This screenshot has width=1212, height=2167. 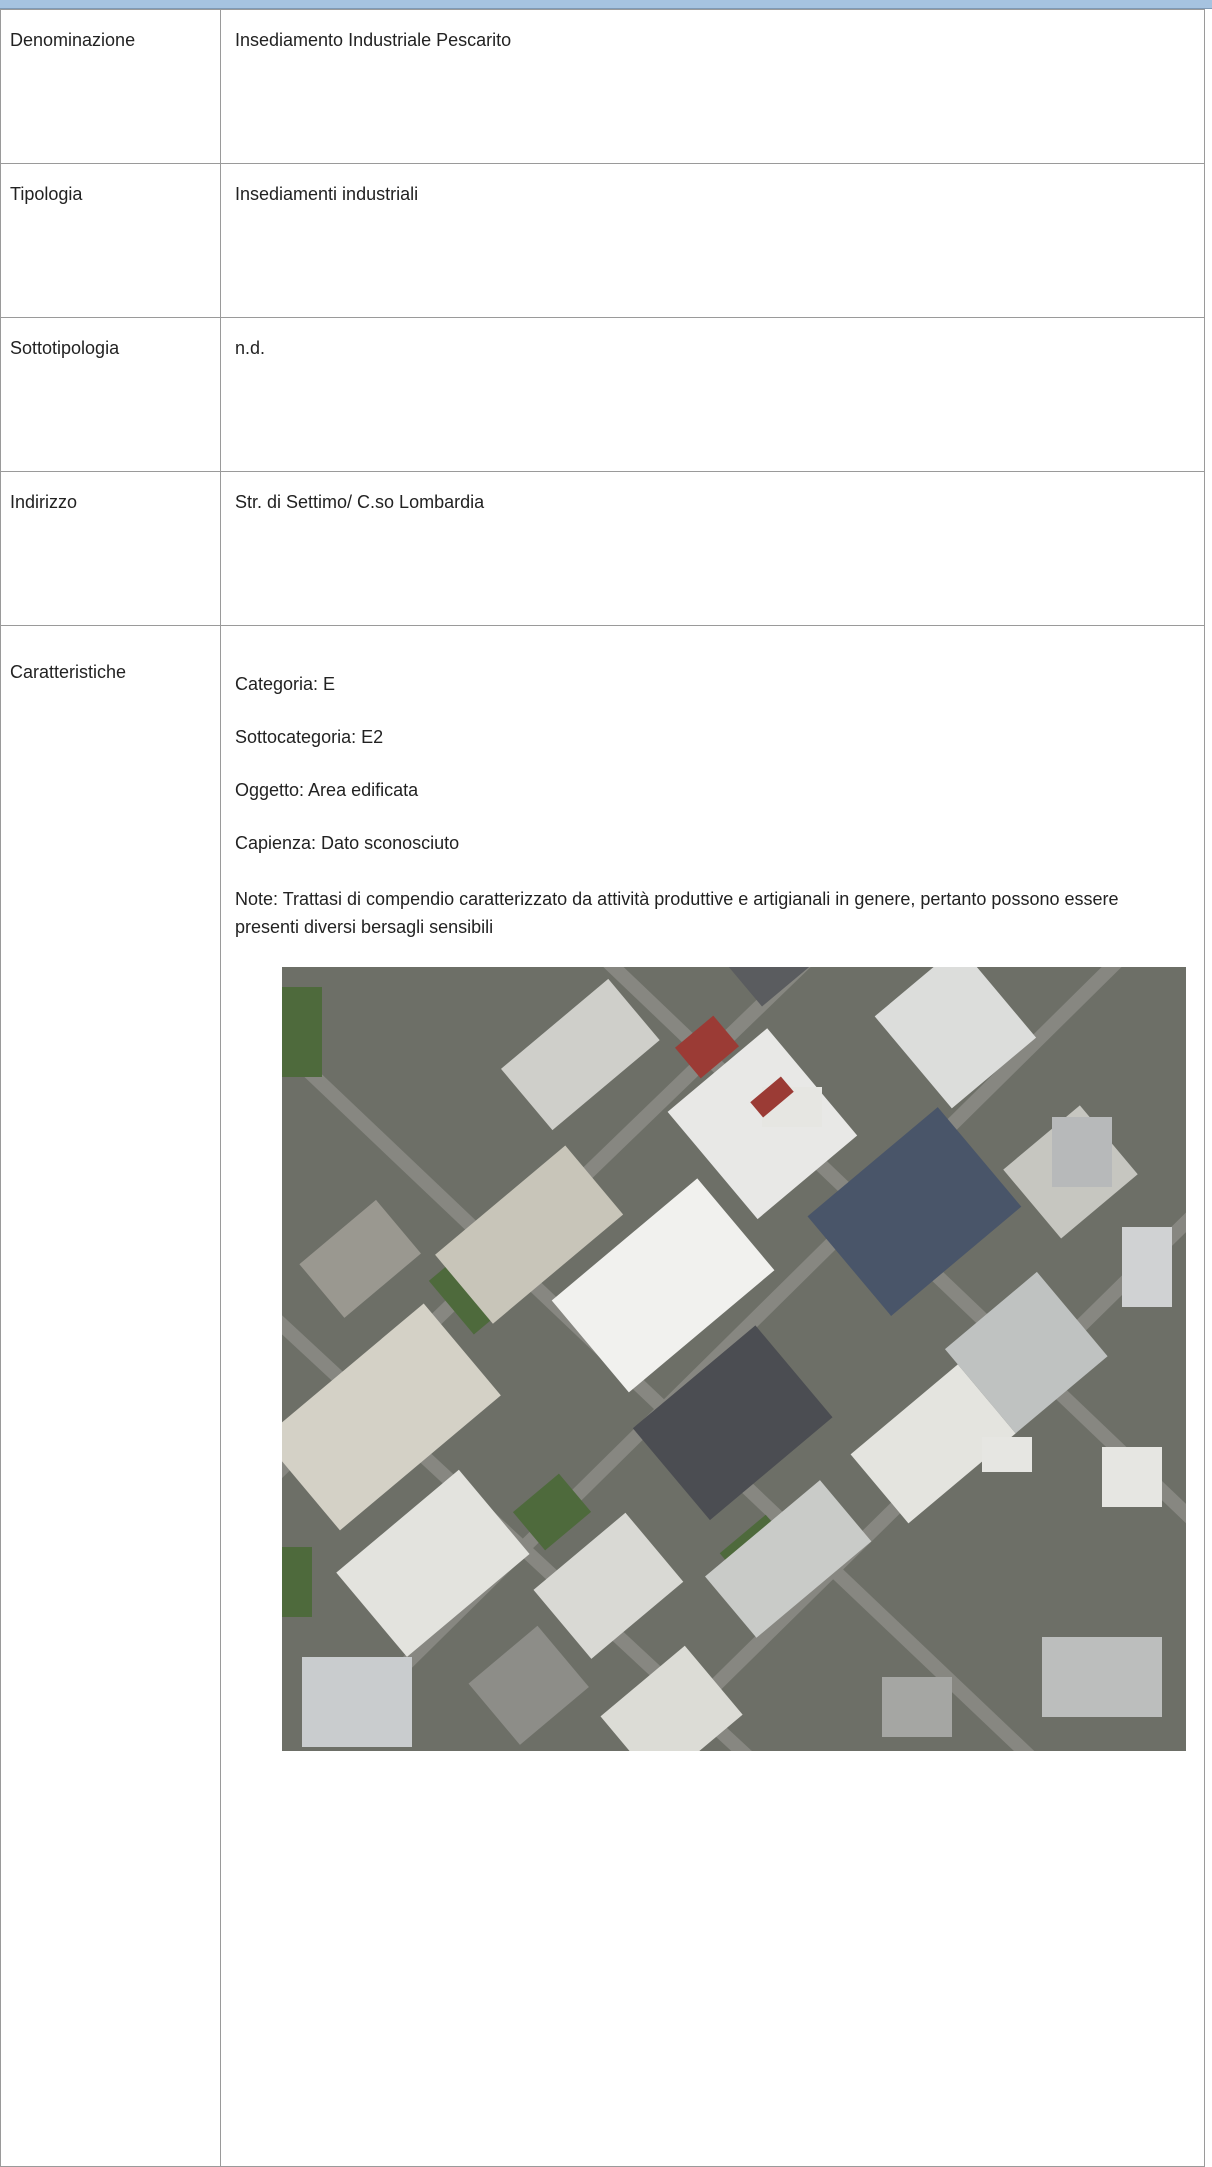 I want to click on label-indirizzo: Indirizzo, so click(x=110, y=548).